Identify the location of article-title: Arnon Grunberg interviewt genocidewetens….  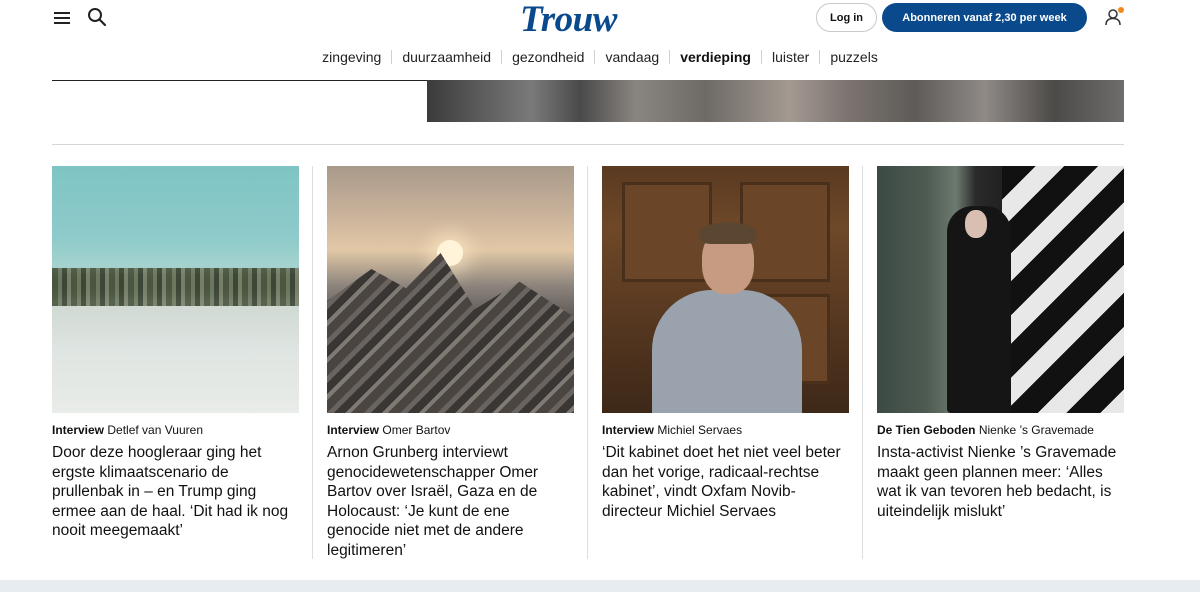
(450, 501).